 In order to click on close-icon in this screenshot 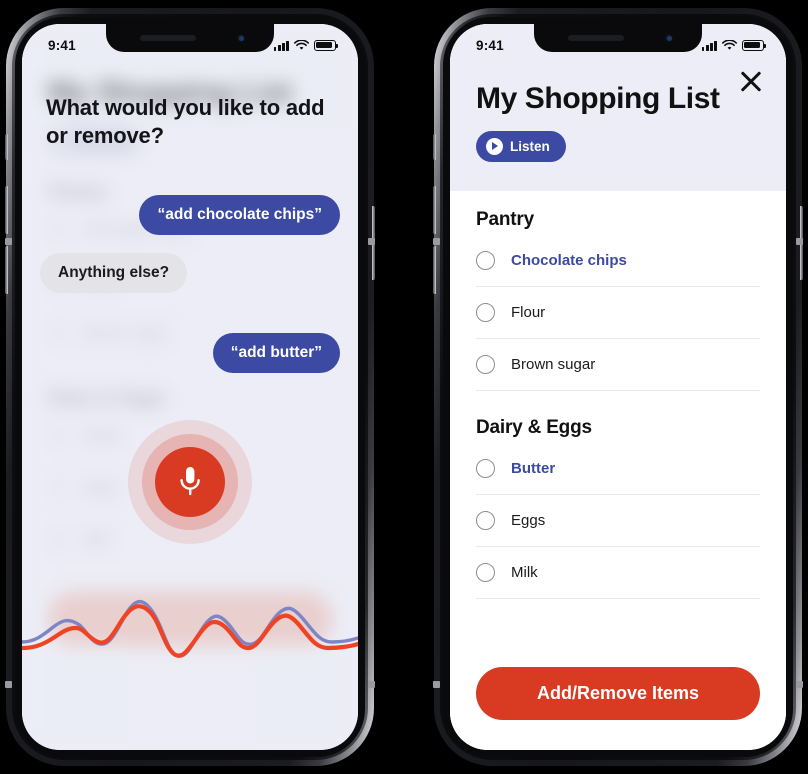, I will do `click(751, 81)`.